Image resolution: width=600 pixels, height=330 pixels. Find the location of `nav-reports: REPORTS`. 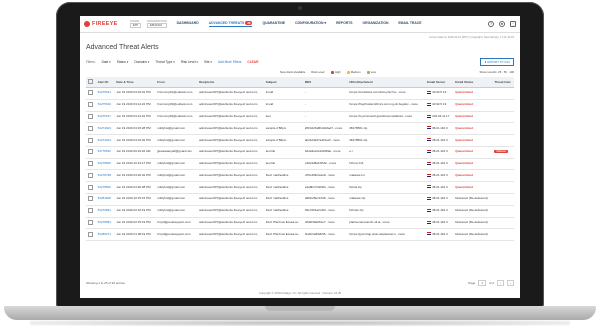

nav-reports: REPORTS is located at coordinates (344, 24).